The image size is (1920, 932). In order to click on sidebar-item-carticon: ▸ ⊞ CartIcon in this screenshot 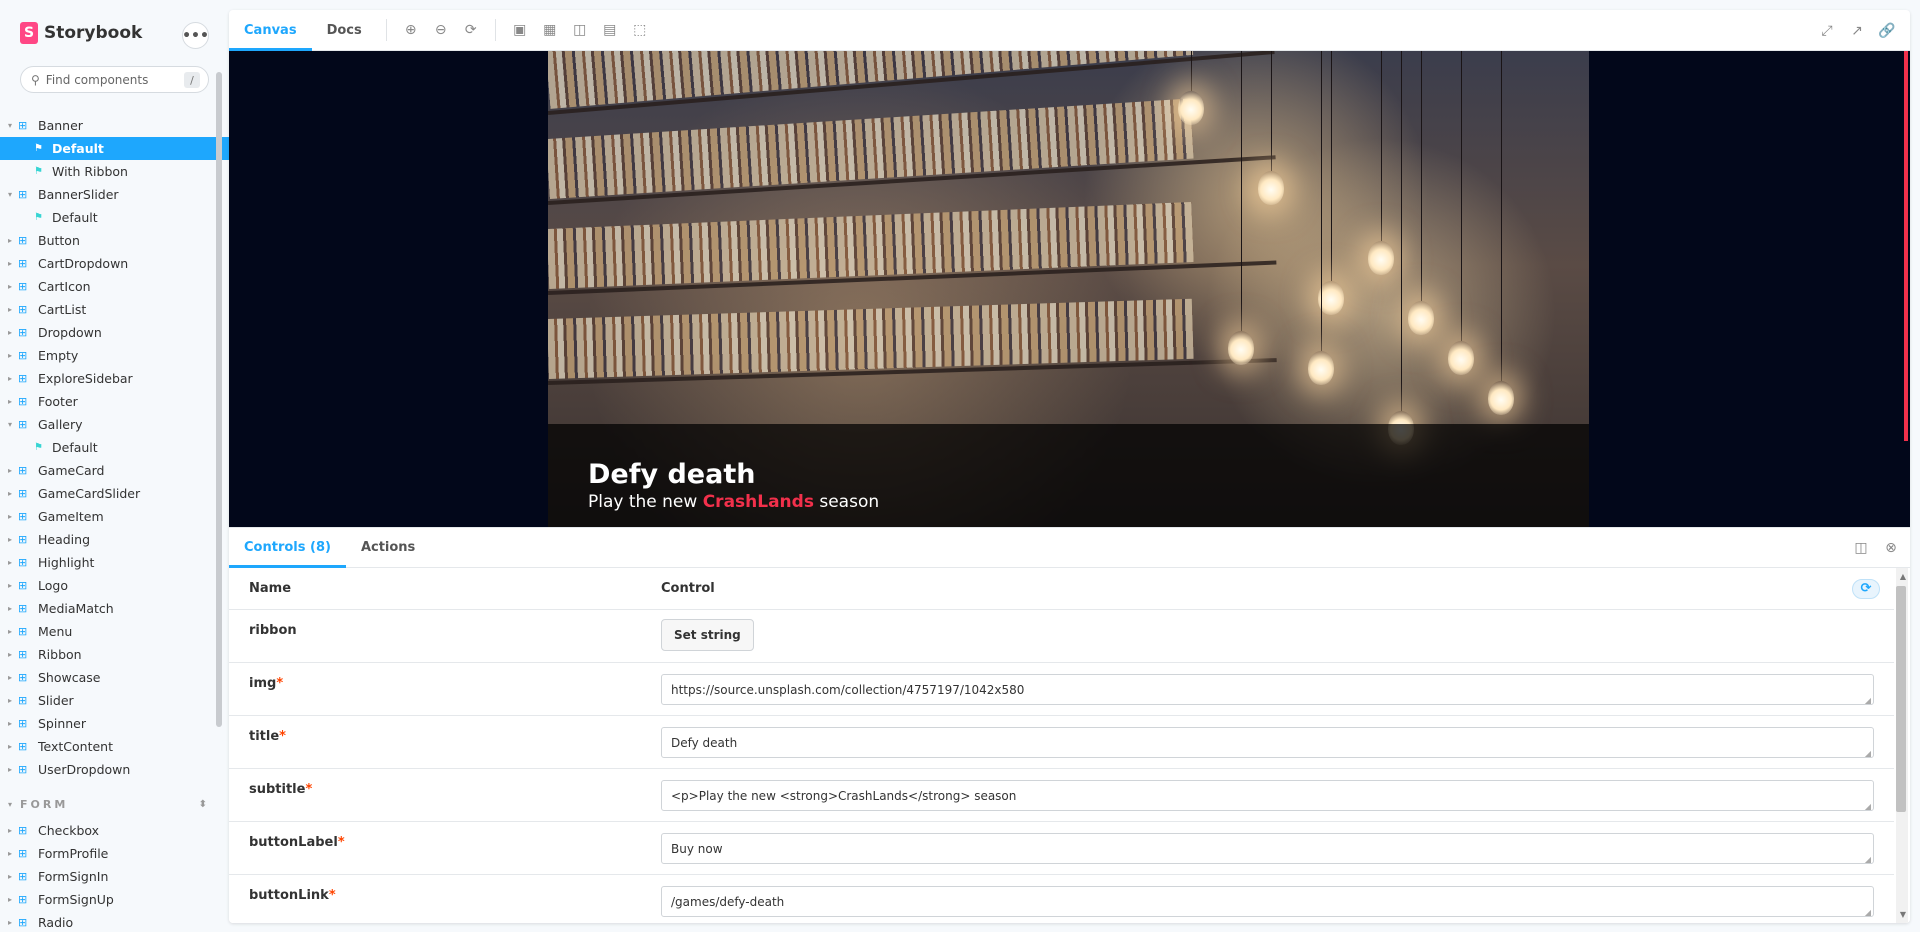, I will do `click(114, 286)`.